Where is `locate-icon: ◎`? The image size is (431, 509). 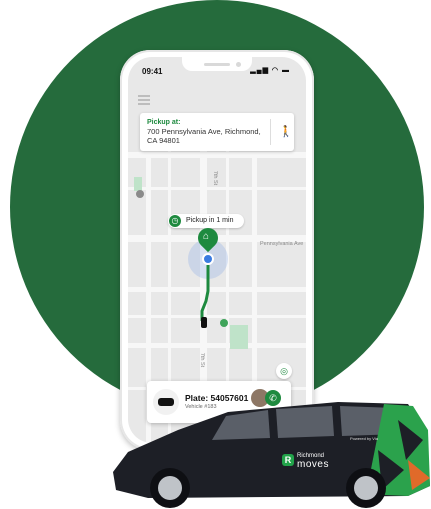
locate-icon: ◎ is located at coordinates (284, 371).